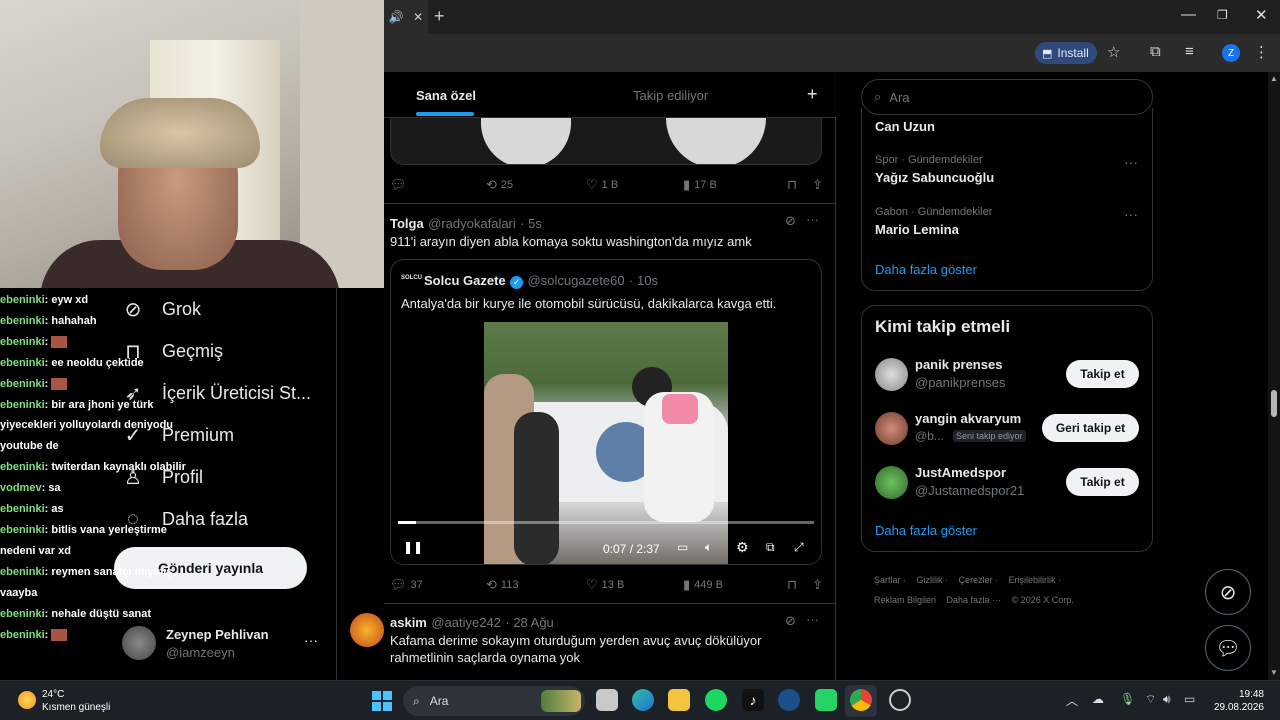 This screenshot has height=720, width=1280. What do you see at coordinates (679, 700) in the screenshot?
I see `file-explorer-icon` at bounding box center [679, 700].